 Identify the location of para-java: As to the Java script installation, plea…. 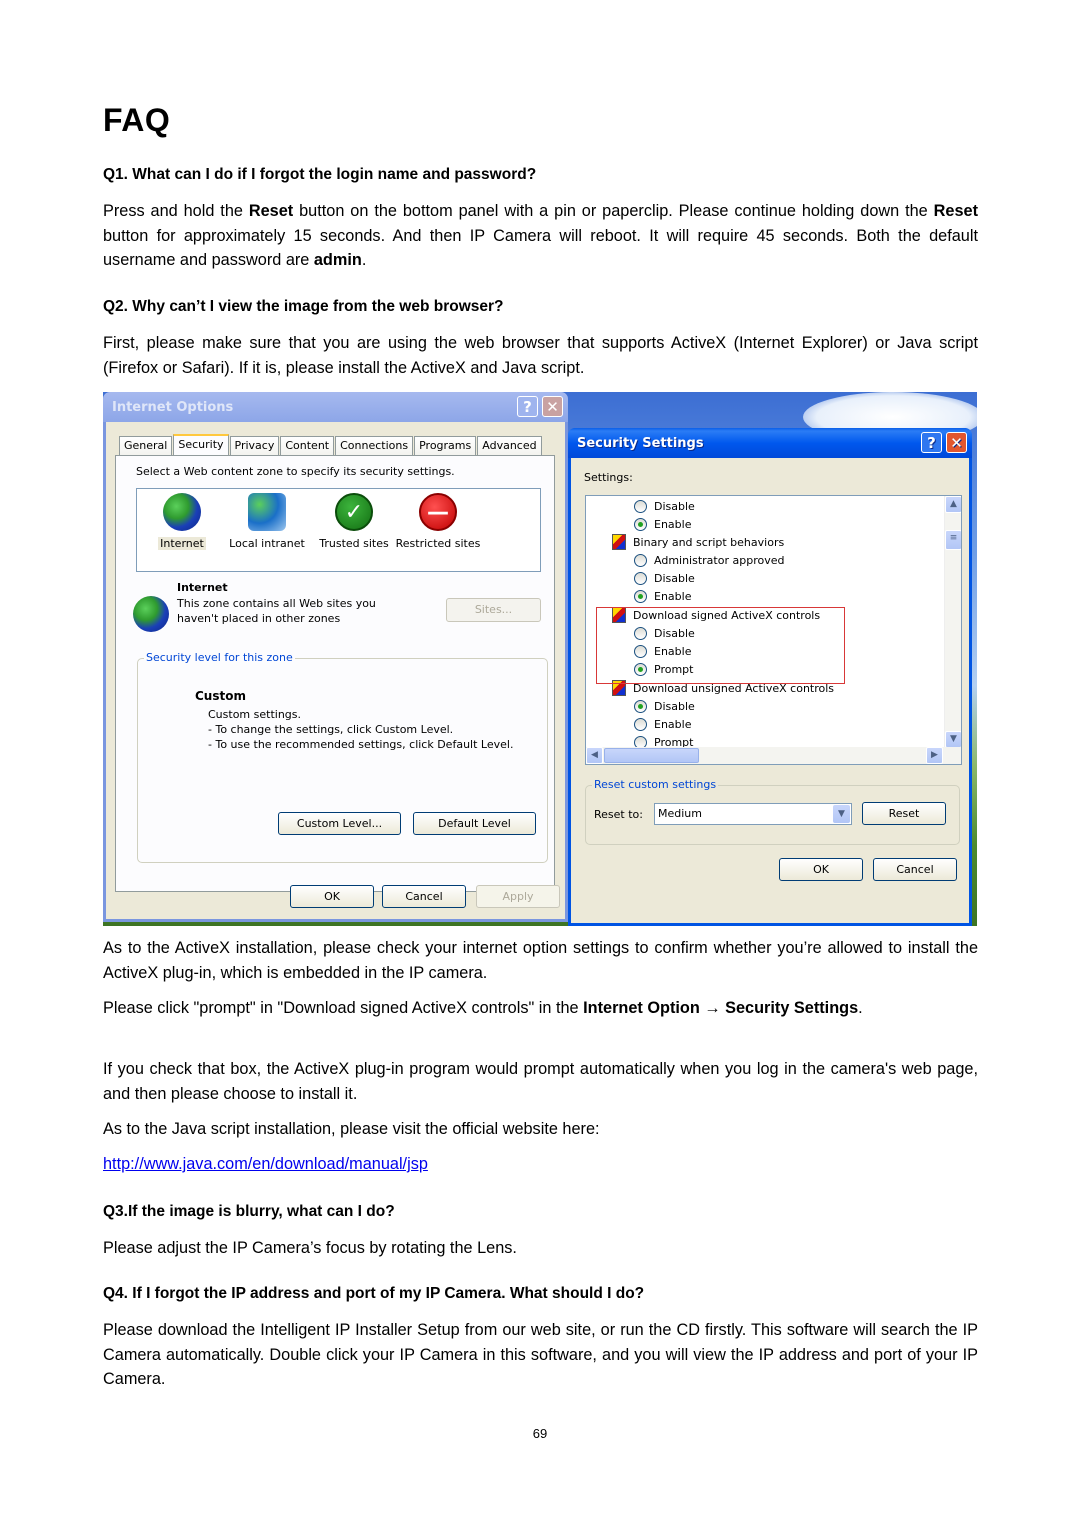
(351, 1129).